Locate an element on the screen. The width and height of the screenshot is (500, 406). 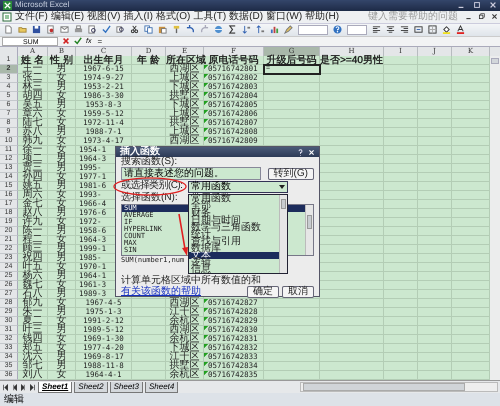
column-title-cell: 年 龄 is located at coordinates (149, 61).